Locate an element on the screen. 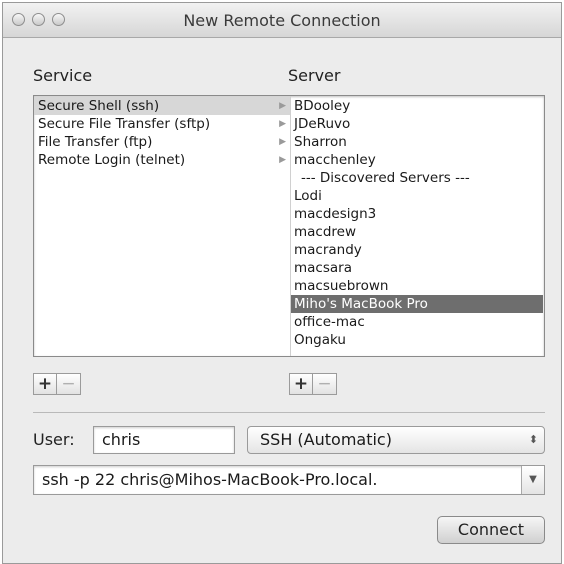 This screenshot has height=564, width=564. server-item: Miho's MacBook Pro is located at coordinates (417, 304).